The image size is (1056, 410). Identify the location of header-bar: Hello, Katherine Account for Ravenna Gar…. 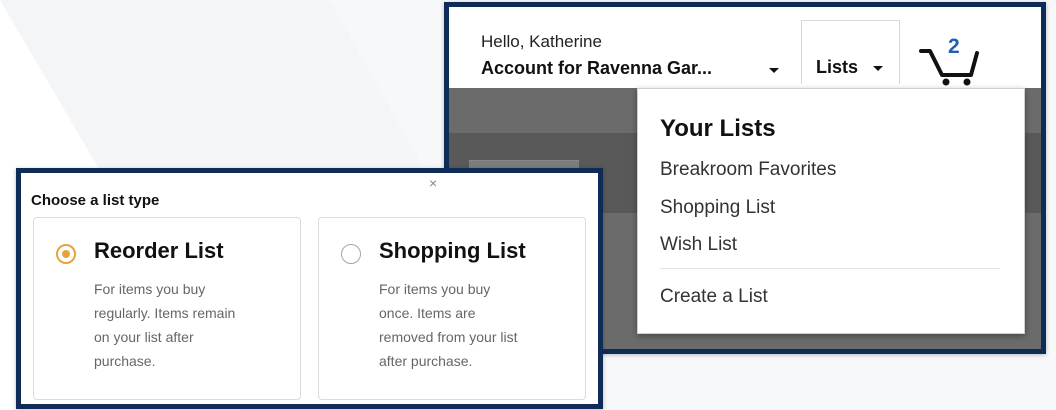
(745, 47).